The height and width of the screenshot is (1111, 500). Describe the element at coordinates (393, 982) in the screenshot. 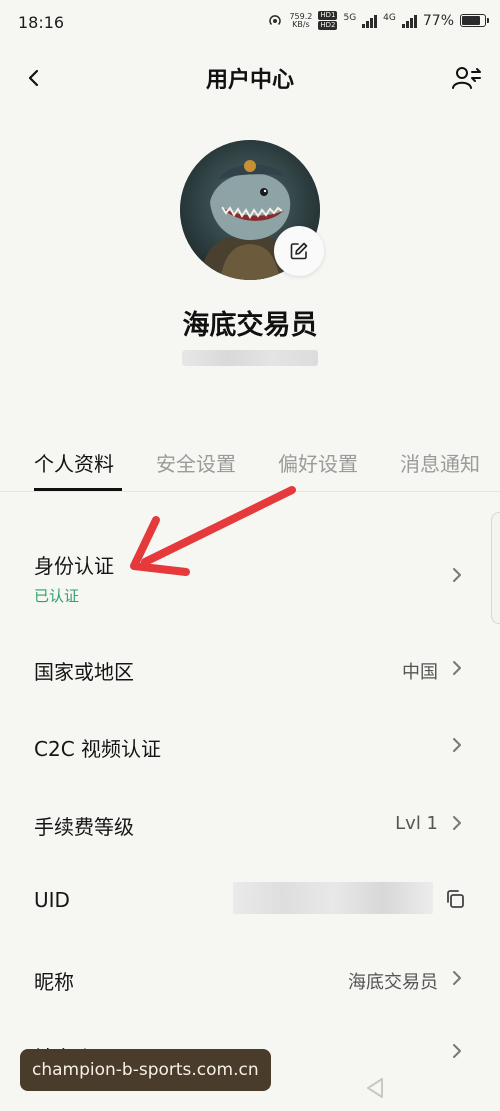

I see `nickname-value: 海底交易员` at that location.